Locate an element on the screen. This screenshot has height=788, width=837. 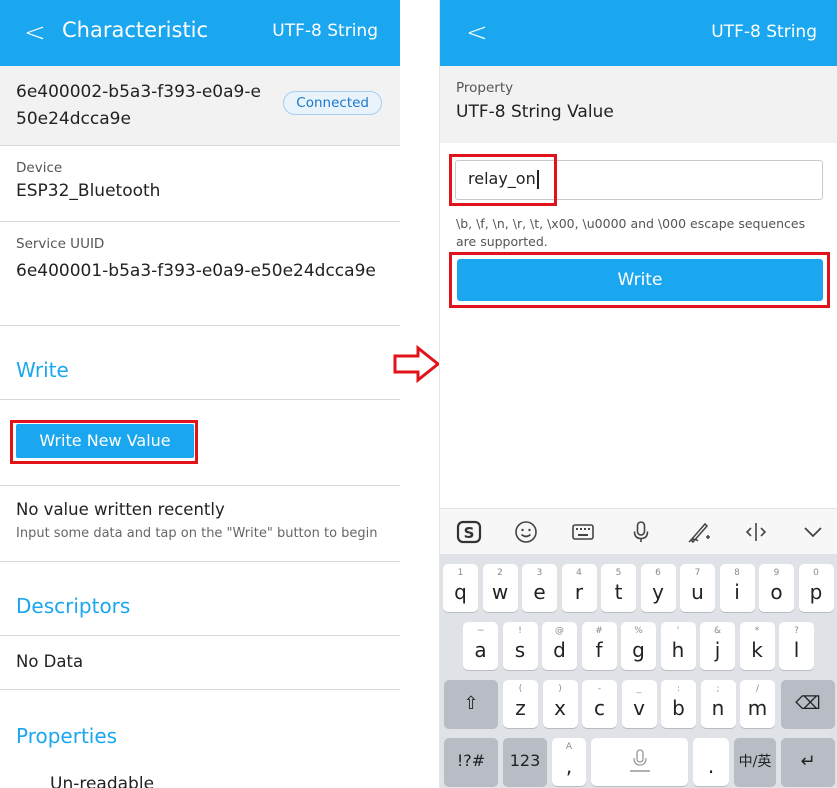
key-m: / m is located at coordinates (757, 704).